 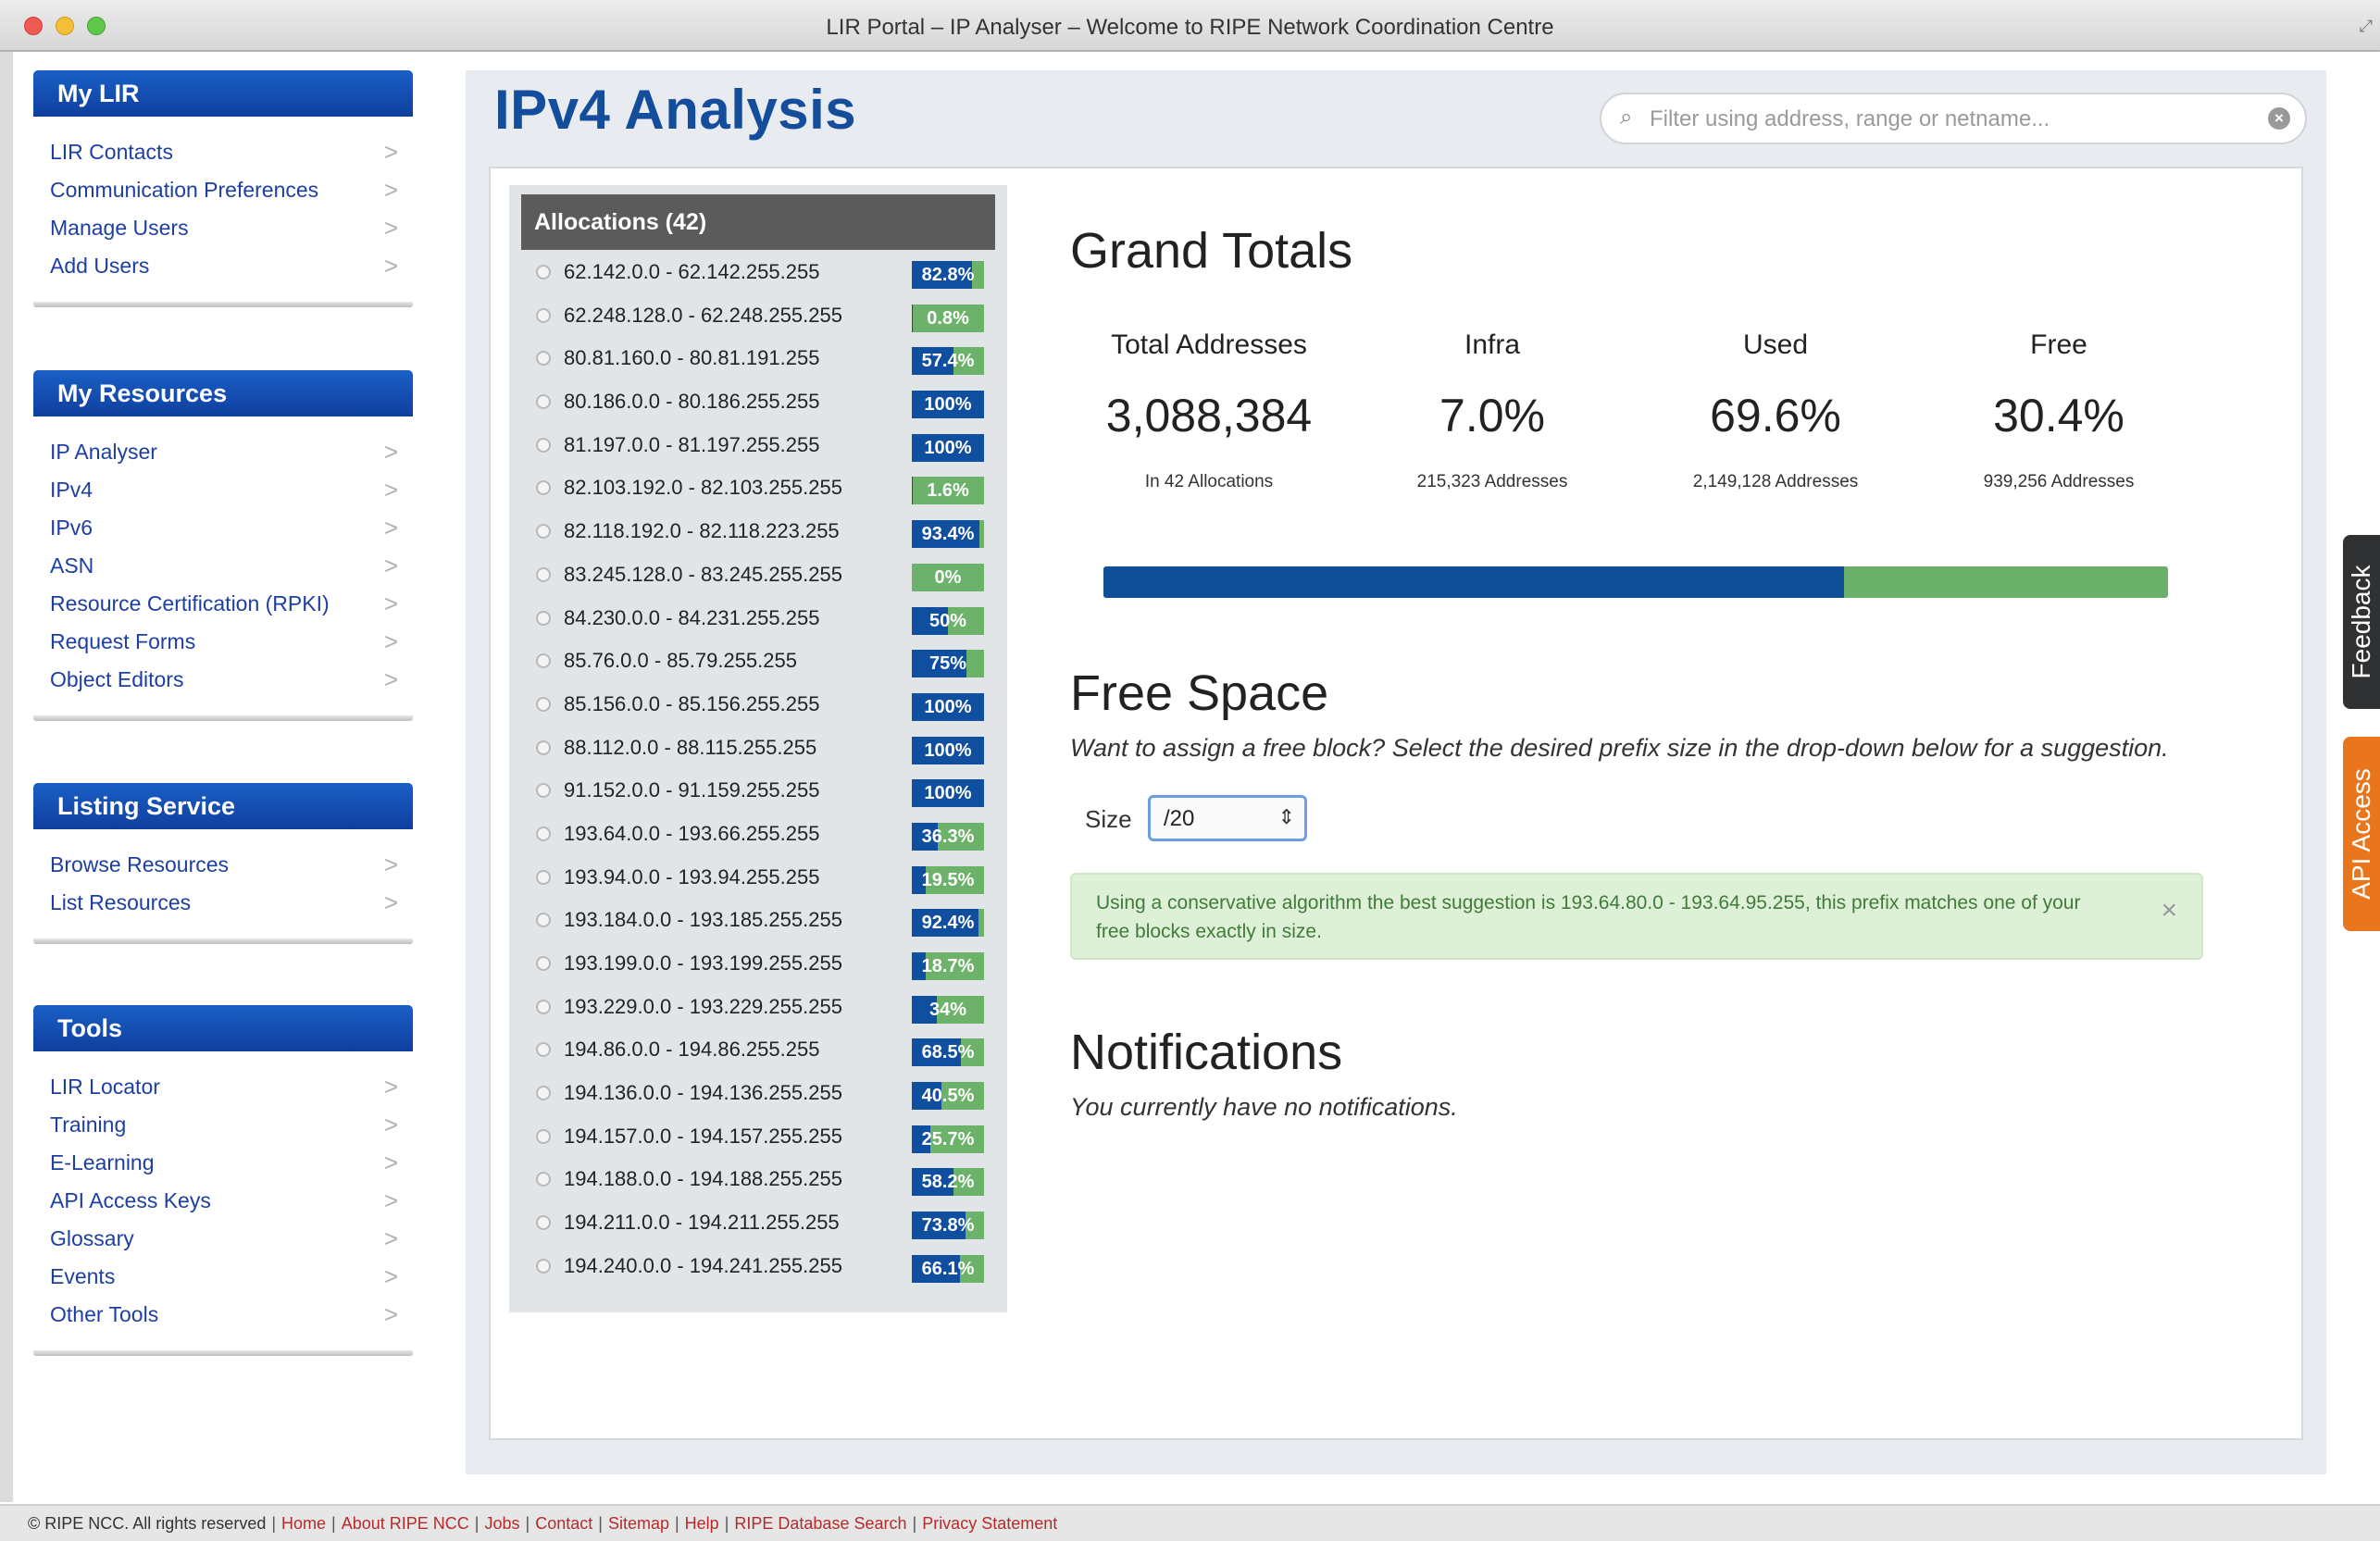 I want to click on allocation-row: 62.248.128.0 - 62.248.255.255 0.8%, so click(x=758, y=317).